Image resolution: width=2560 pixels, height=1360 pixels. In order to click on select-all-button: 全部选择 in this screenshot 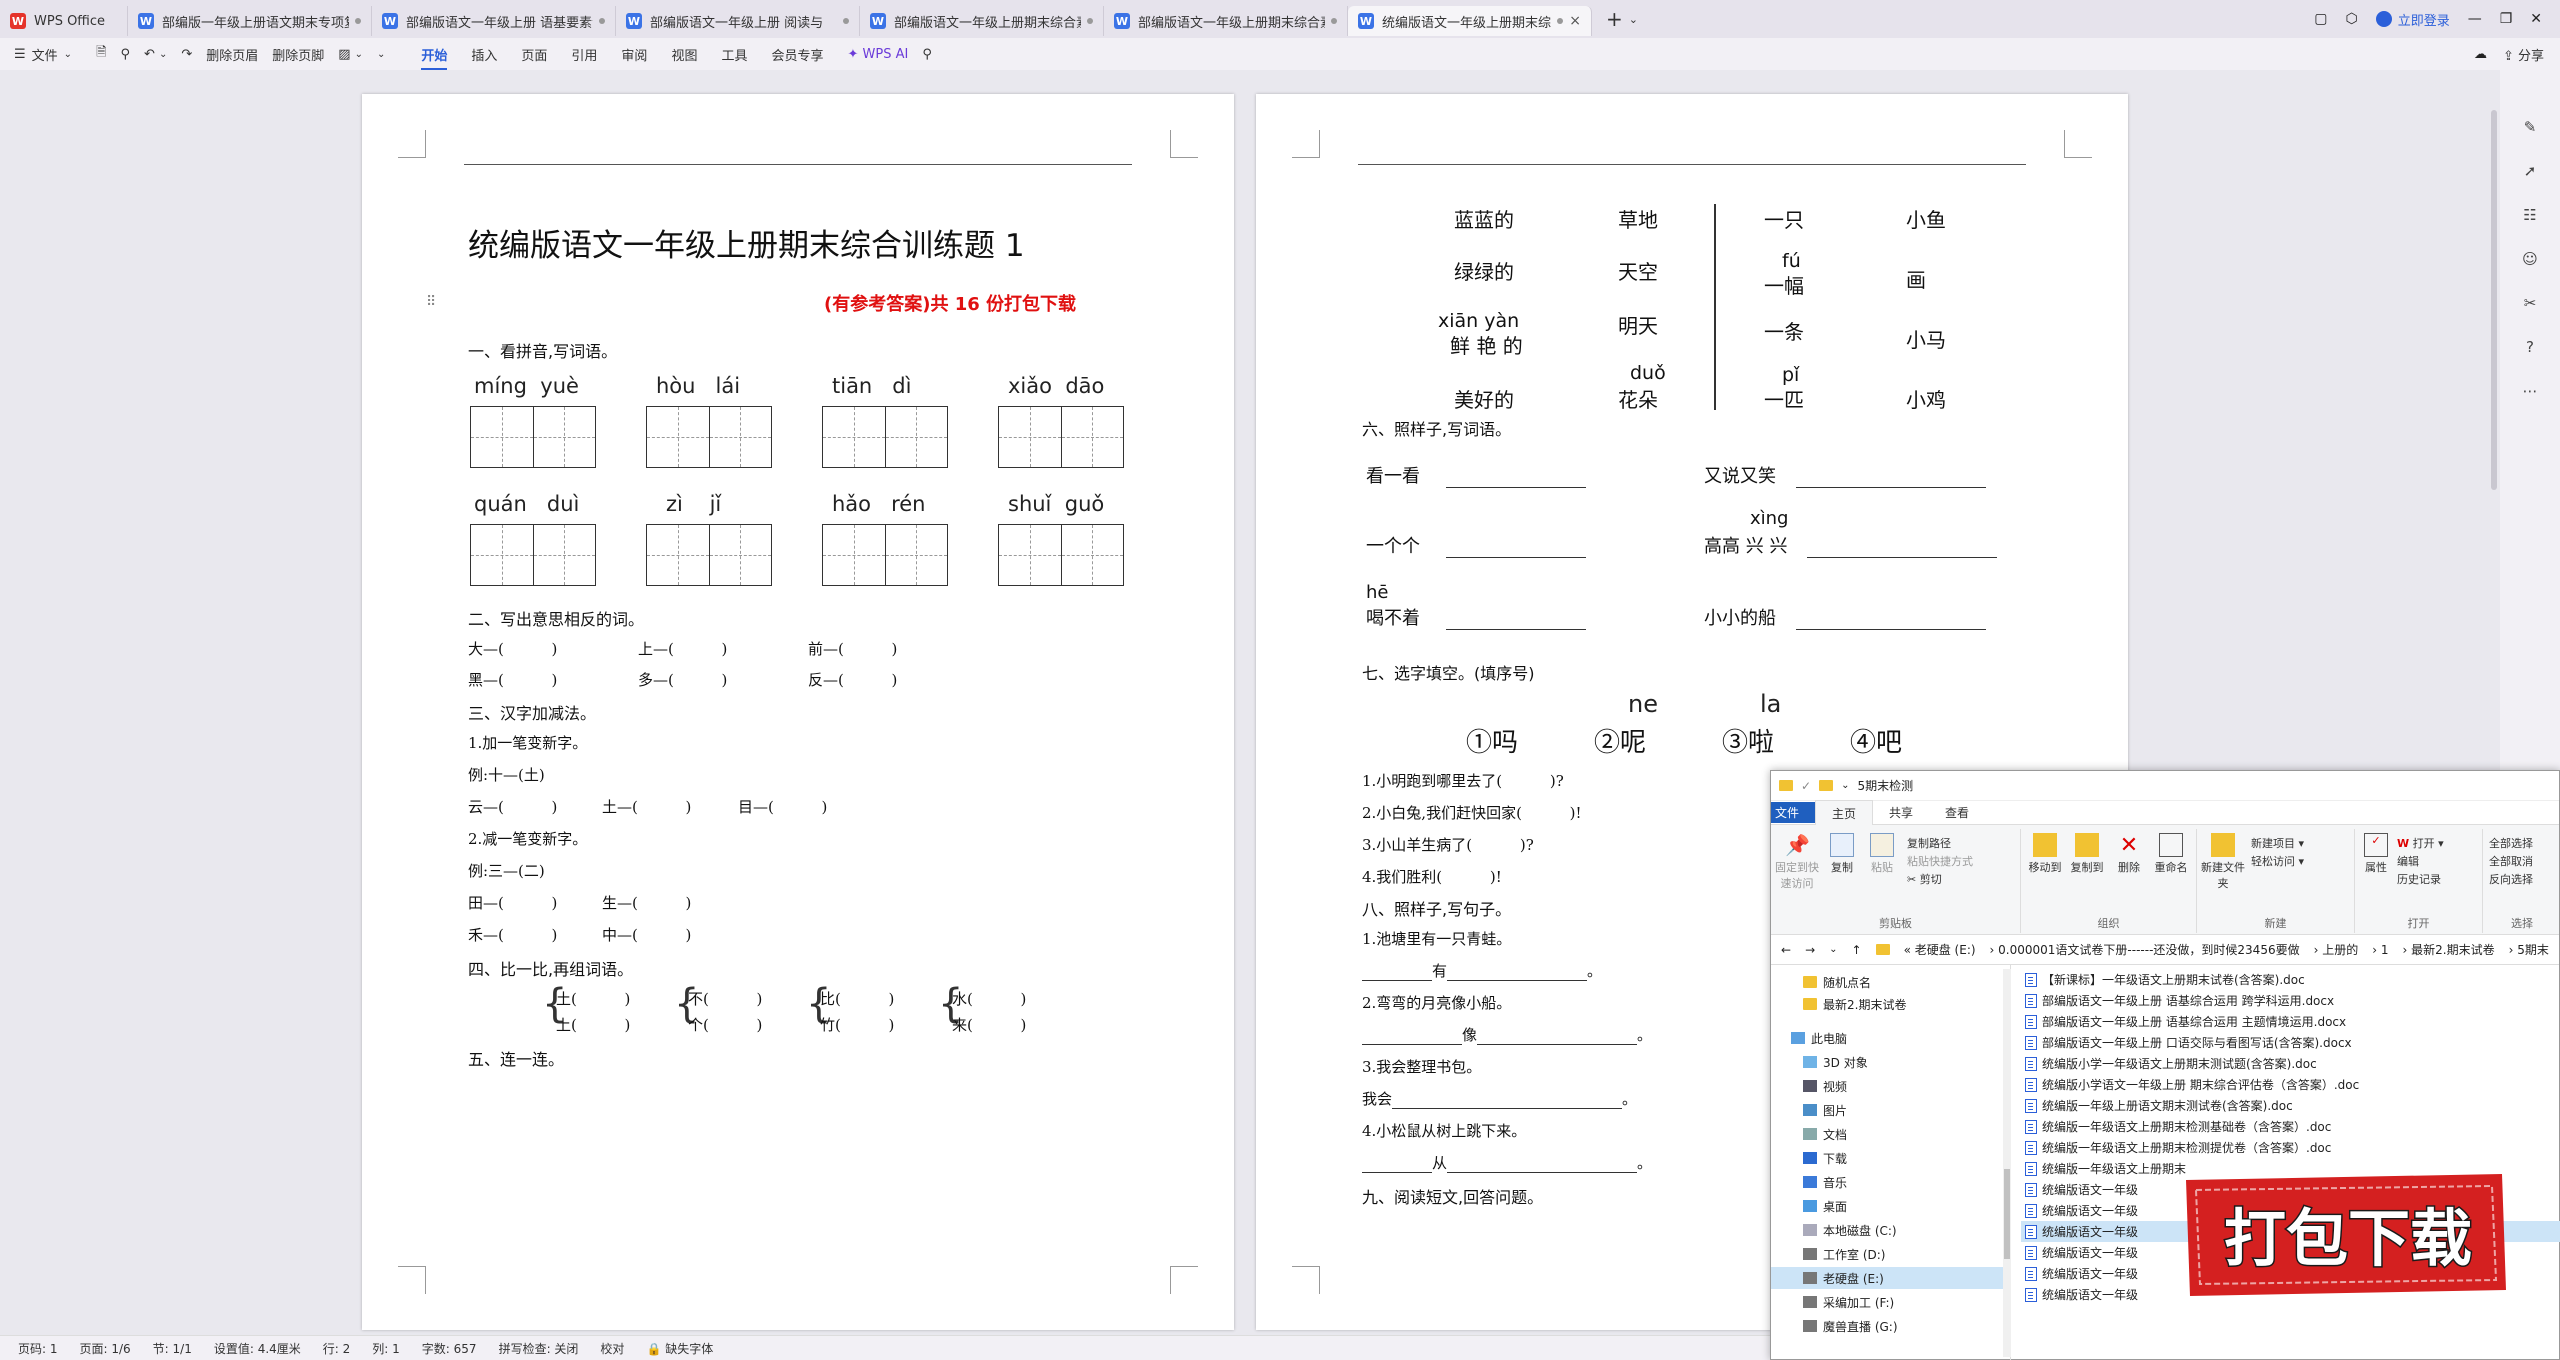, I will do `click(2511, 843)`.